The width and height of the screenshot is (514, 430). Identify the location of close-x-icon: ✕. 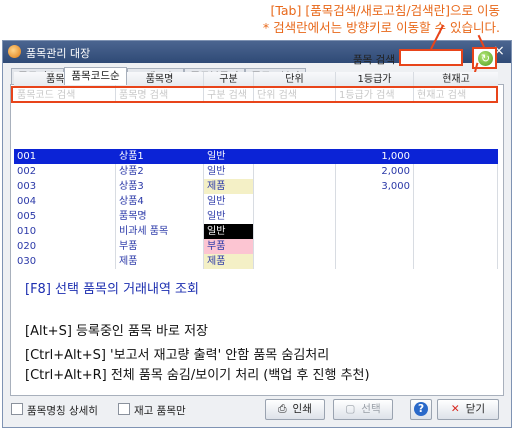
(455, 409).